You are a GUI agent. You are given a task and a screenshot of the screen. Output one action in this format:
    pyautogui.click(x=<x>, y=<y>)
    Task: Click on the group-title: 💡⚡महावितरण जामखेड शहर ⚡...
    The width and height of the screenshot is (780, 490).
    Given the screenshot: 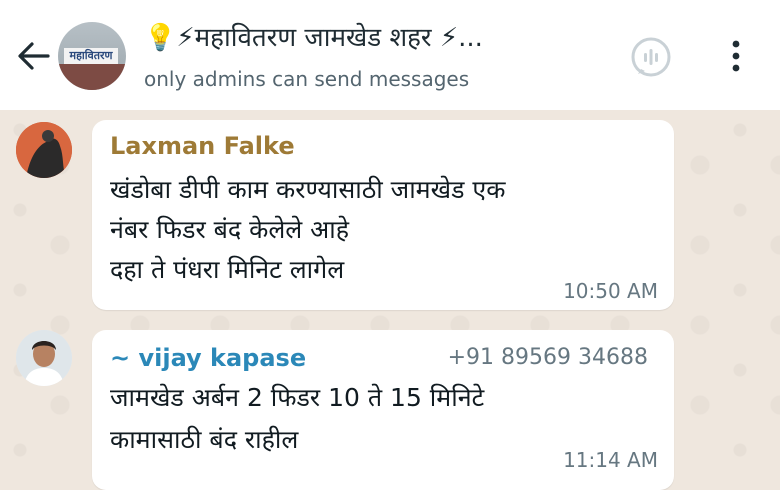 What is the action you would take?
    pyautogui.click(x=379, y=38)
    